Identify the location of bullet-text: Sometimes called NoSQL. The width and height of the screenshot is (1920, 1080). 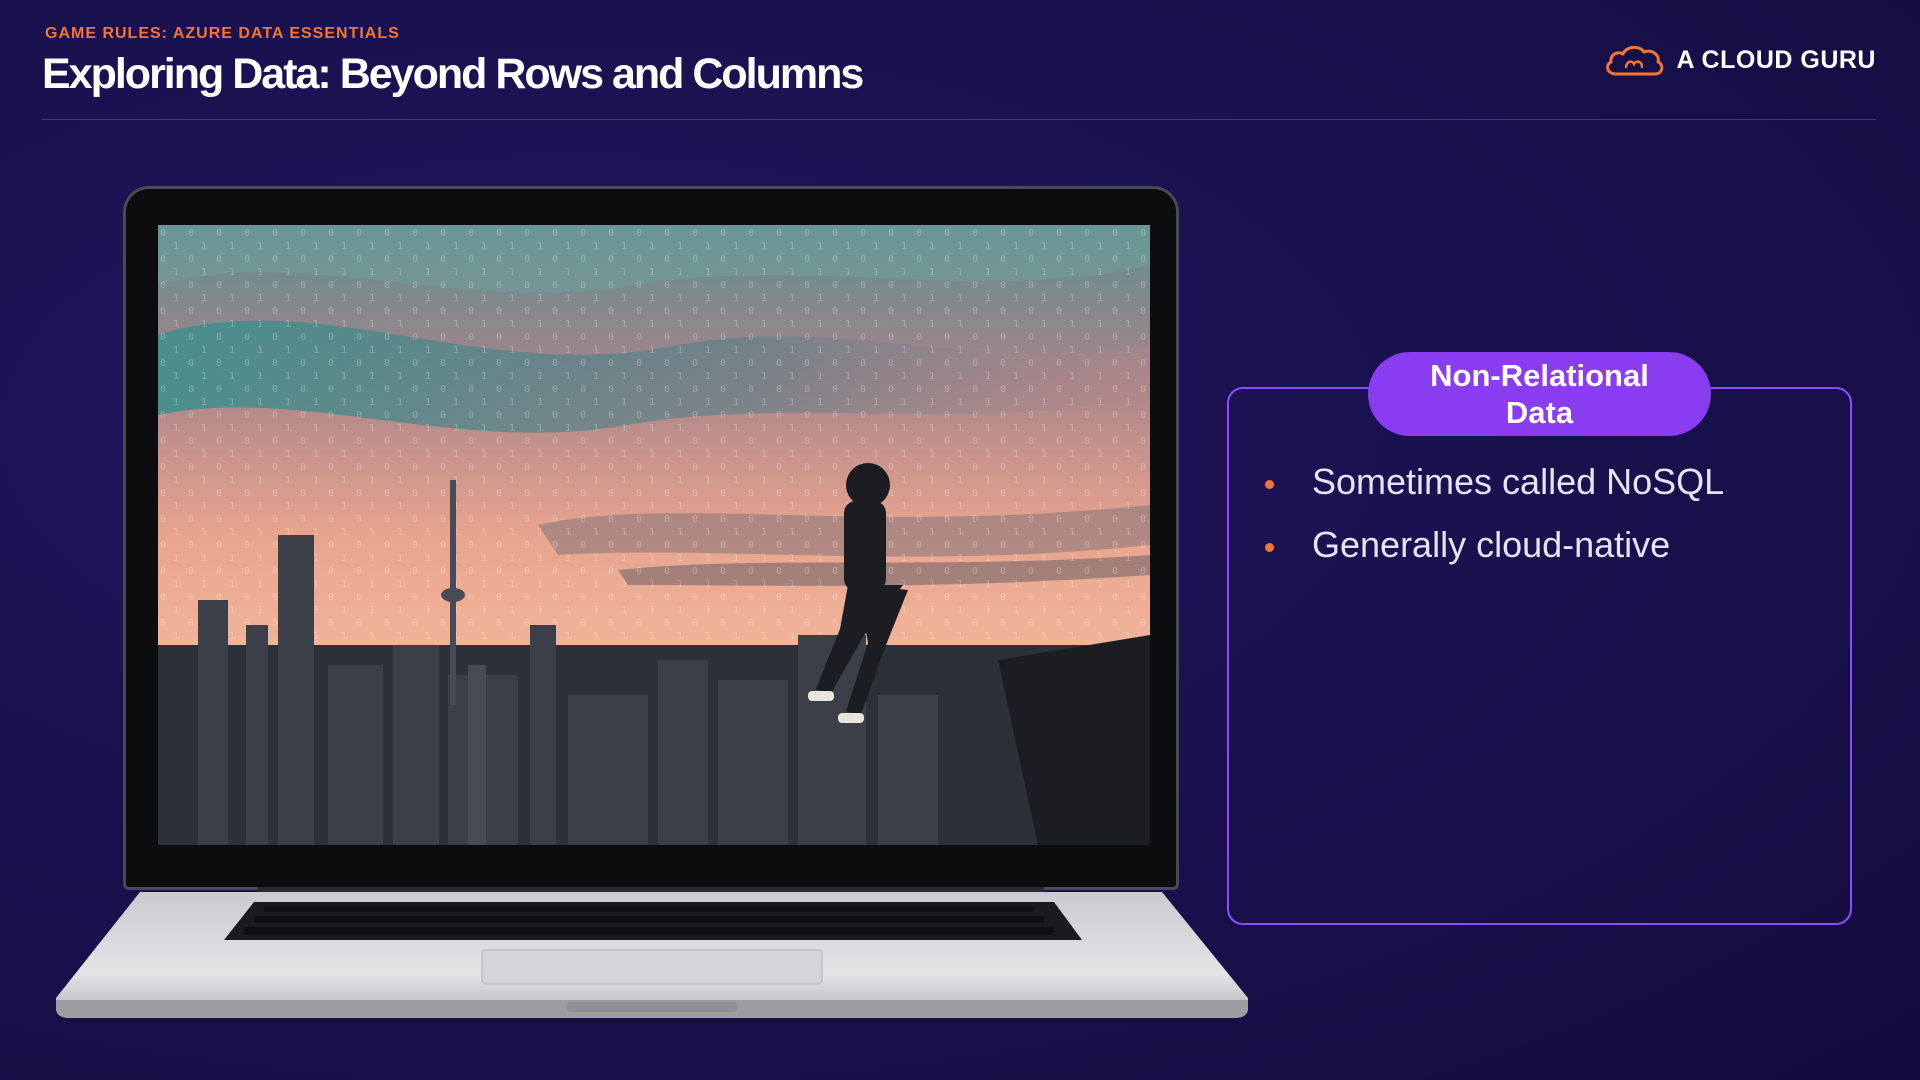
(1518, 481).